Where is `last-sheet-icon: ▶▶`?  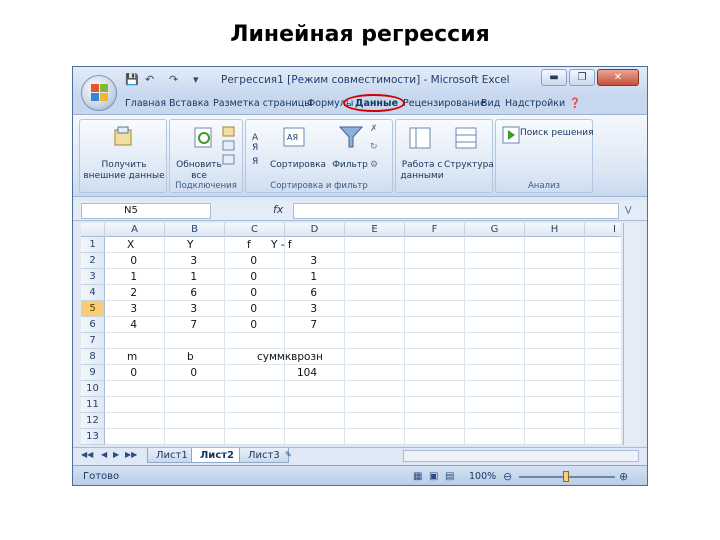 last-sheet-icon: ▶▶ is located at coordinates (131, 454).